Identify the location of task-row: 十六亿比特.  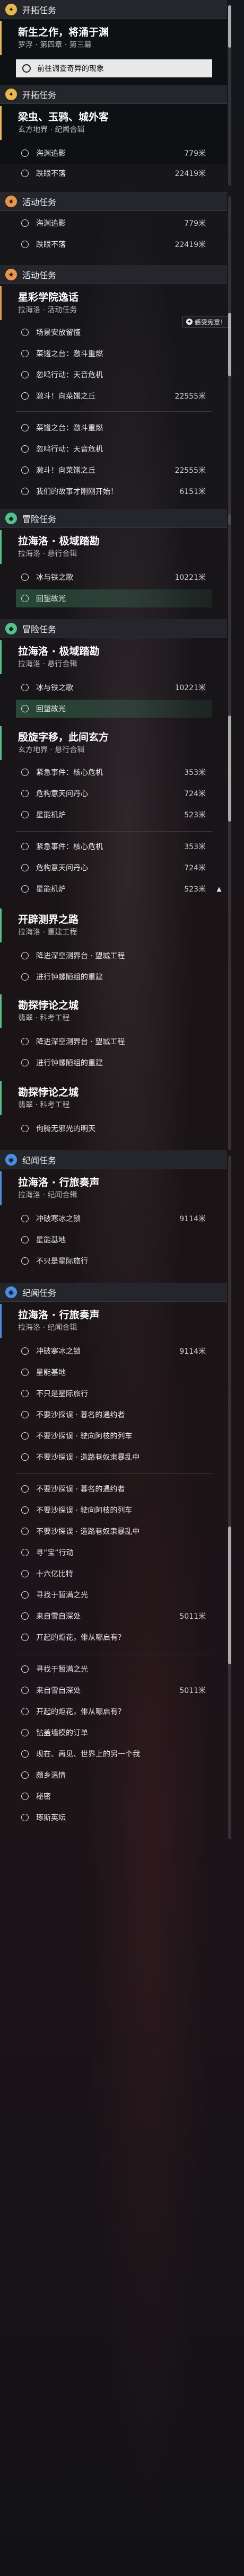
(114, 1574).